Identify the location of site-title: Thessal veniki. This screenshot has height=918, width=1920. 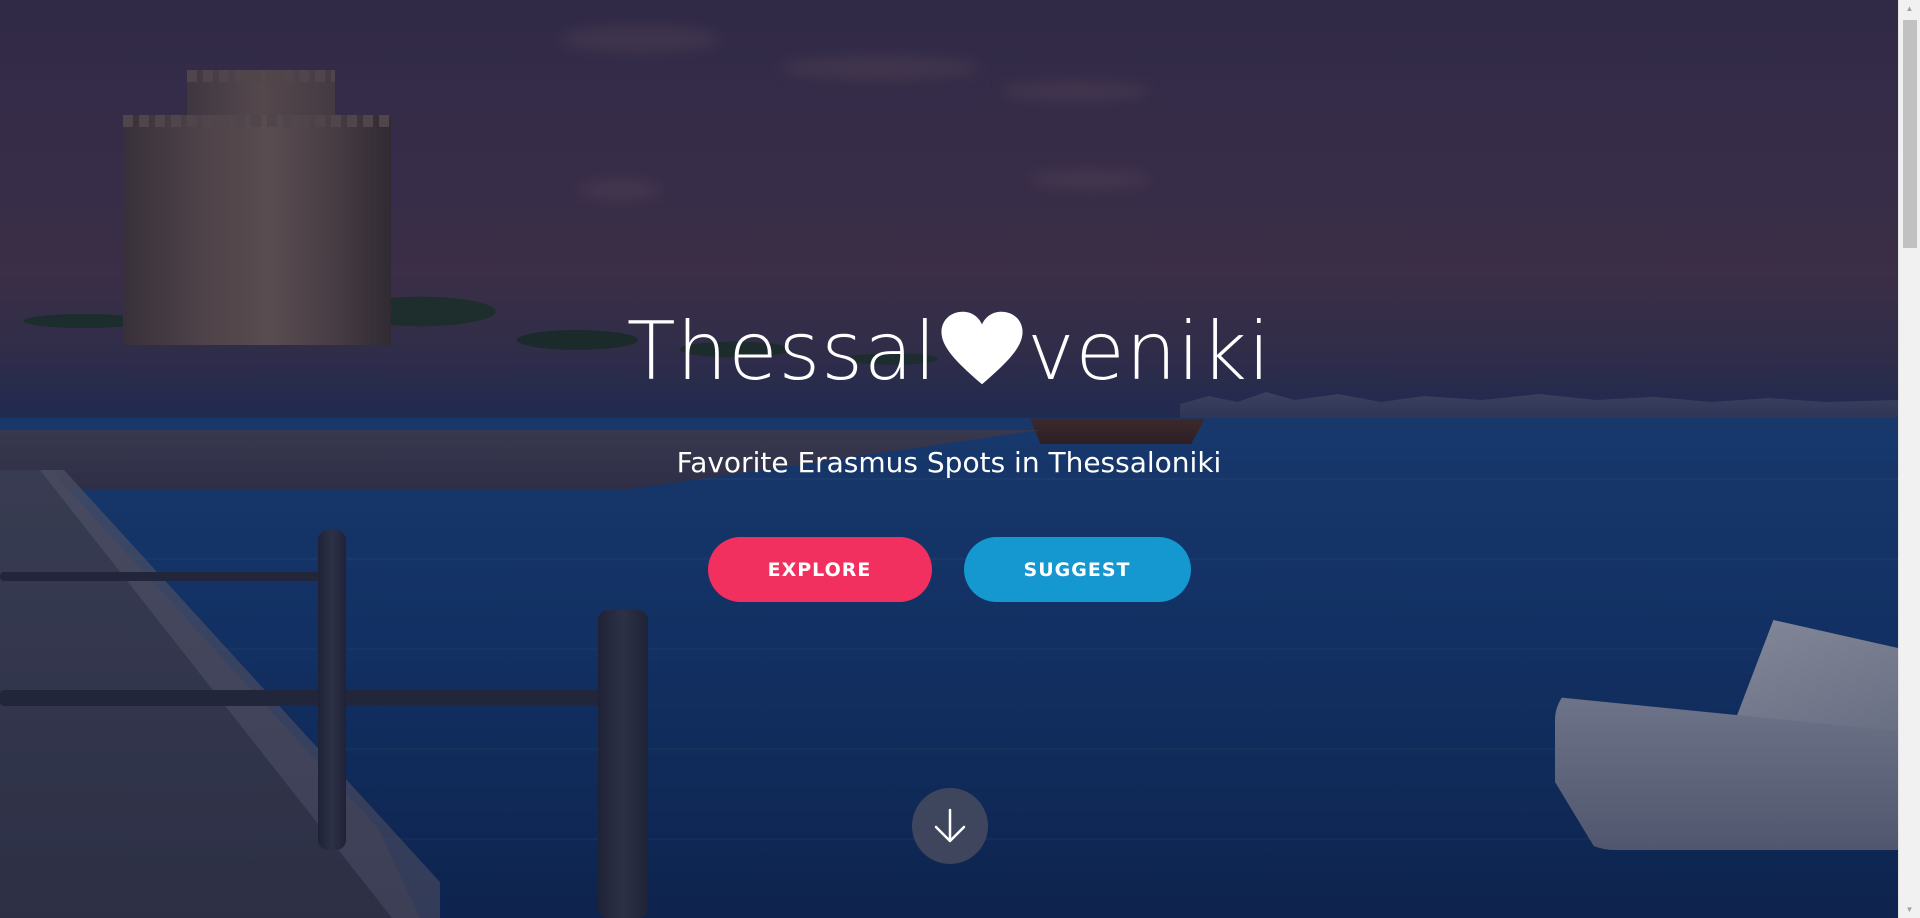
(949, 351).